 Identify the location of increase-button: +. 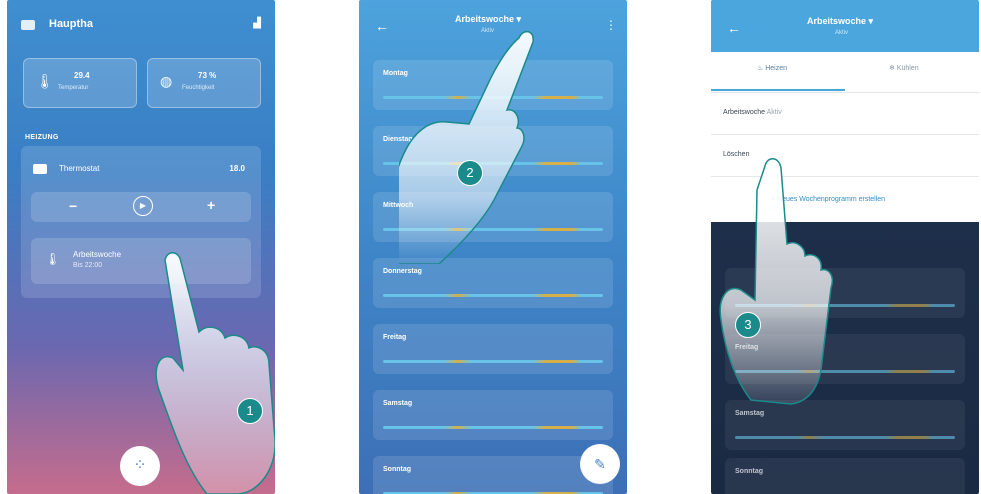
(211, 205).